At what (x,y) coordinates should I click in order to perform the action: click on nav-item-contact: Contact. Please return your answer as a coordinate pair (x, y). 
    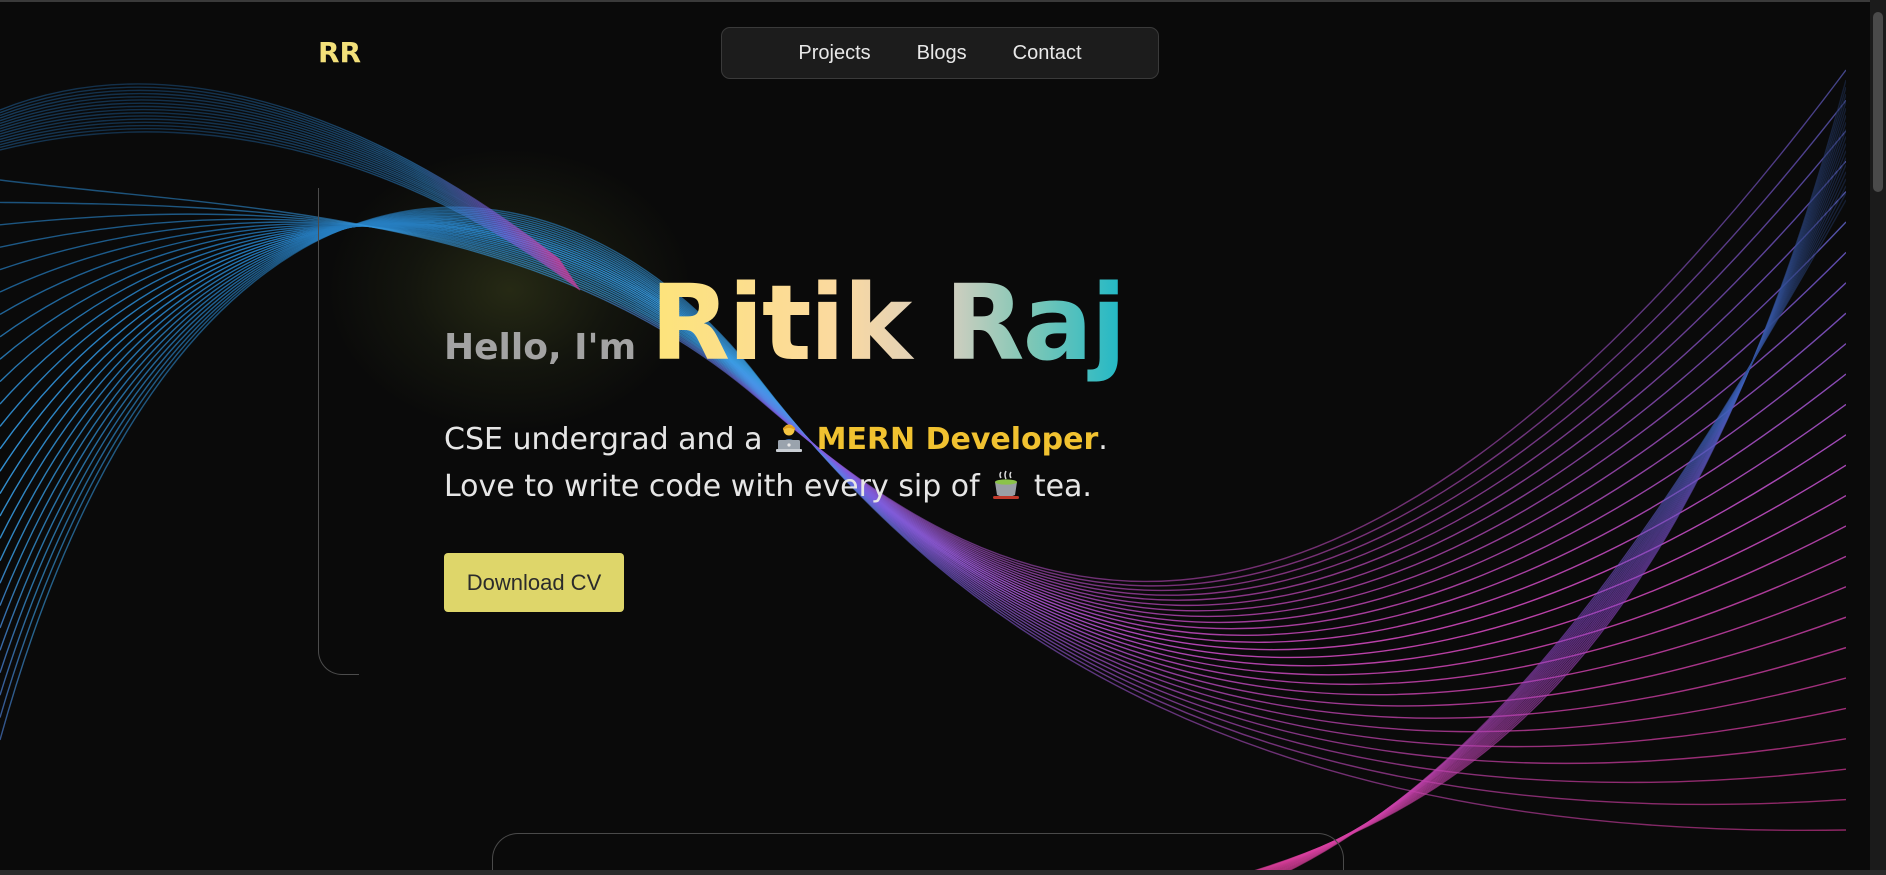
    Looking at the image, I should click on (1047, 53).